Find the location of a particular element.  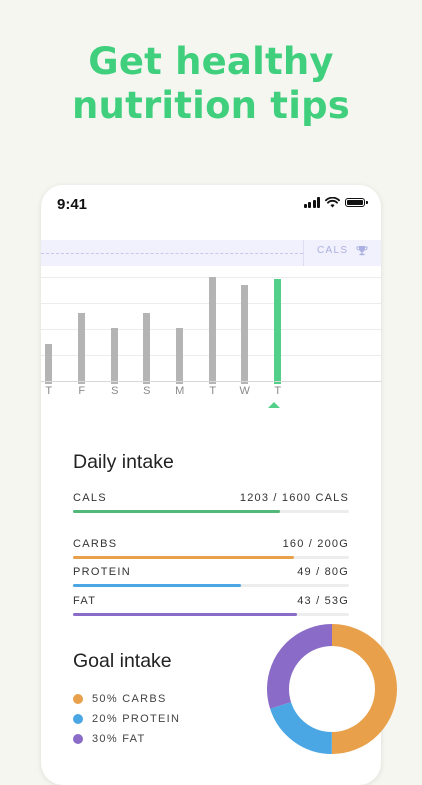

cals-label: CALS is located at coordinates (90, 498).